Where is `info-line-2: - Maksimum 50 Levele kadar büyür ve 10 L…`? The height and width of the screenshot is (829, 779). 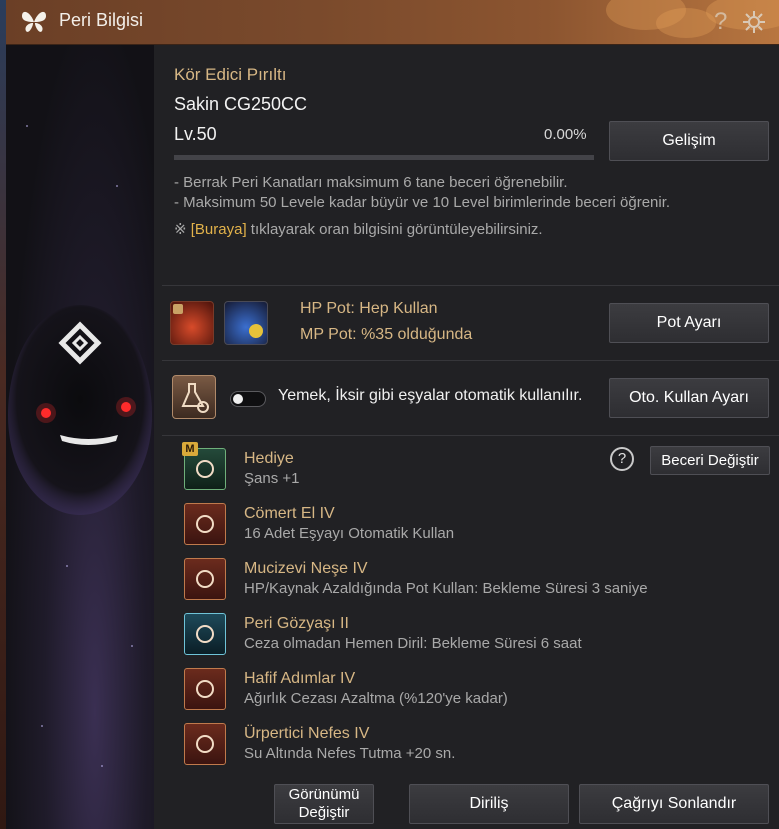
info-line-2: - Maksimum 50 Levele kadar büyür ve 10 L… is located at coordinates (422, 202).